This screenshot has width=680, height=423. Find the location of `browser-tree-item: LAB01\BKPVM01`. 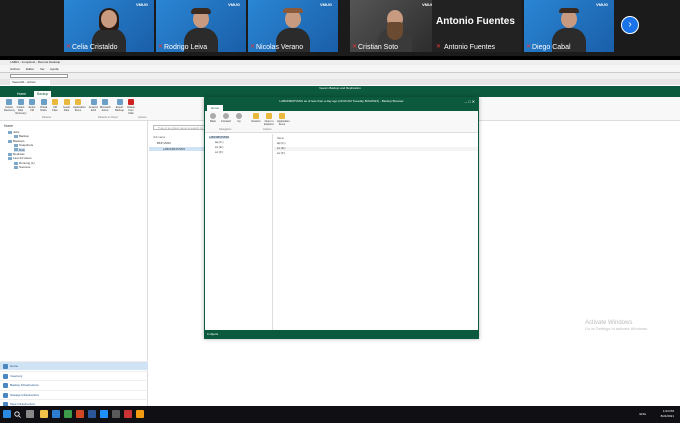

browser-tree-item: LAB01\BKPVM01 is located at coordinates (219, 137).